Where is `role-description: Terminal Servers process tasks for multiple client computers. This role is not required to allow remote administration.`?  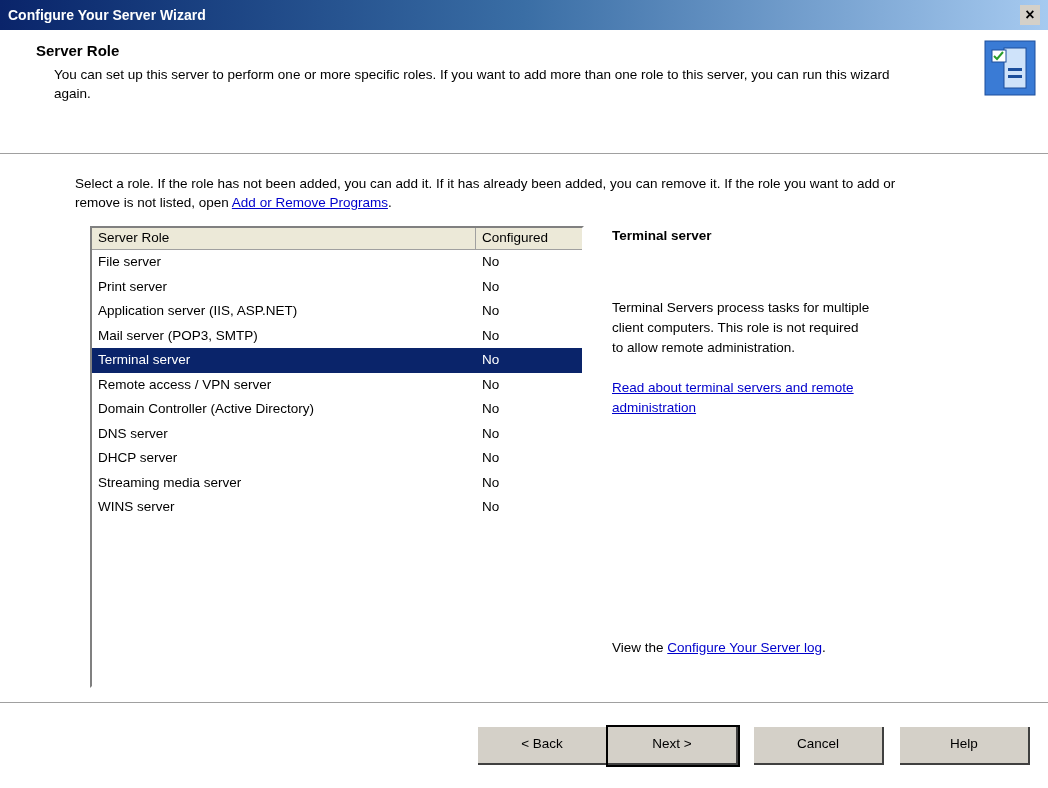 role-description: Terminal Servers process tasks for multiple client computers. This role is not required to allow remote administration. is located at coordinates (741, 328).